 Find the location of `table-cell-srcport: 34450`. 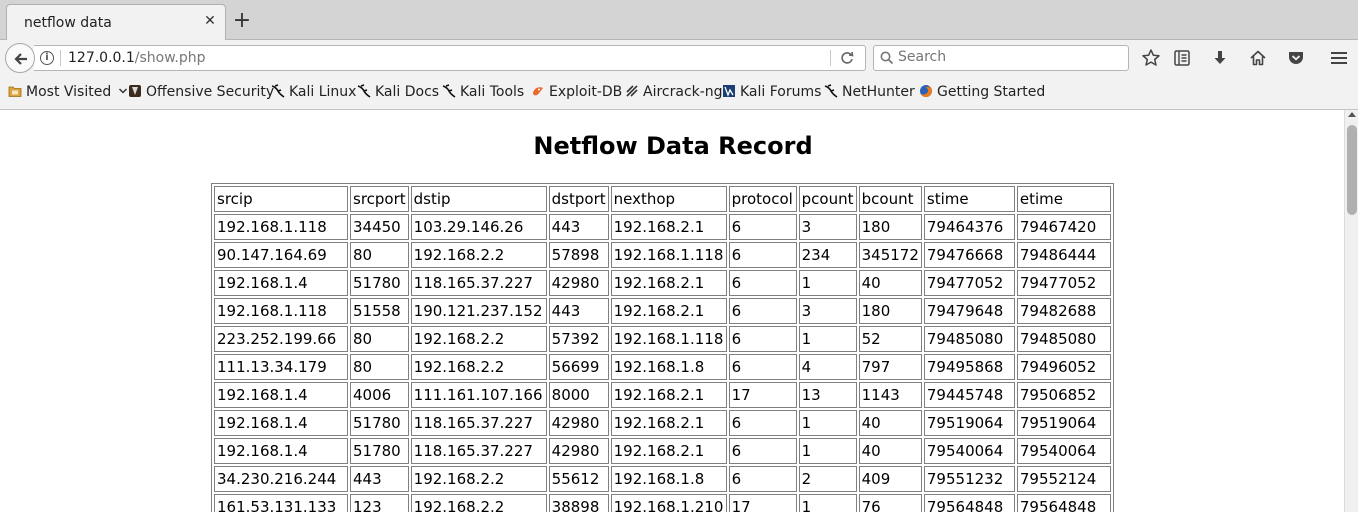

table-cell-srcport: 34450 is located at coordinates (379, 227).